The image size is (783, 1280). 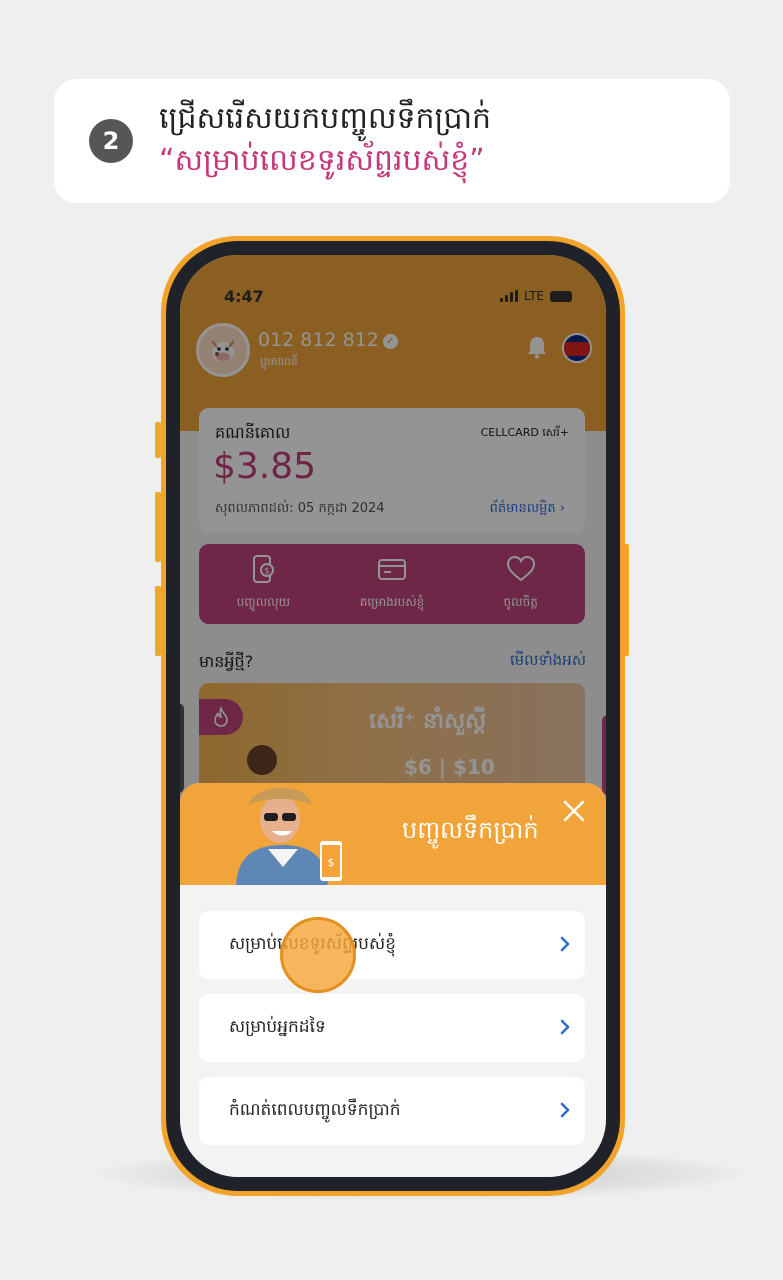 I want to click on option-scheduled-topup-label: កំណត់ពេលបញ្ចូលទឹកប្រាក់, so click(x=315, y=1110).